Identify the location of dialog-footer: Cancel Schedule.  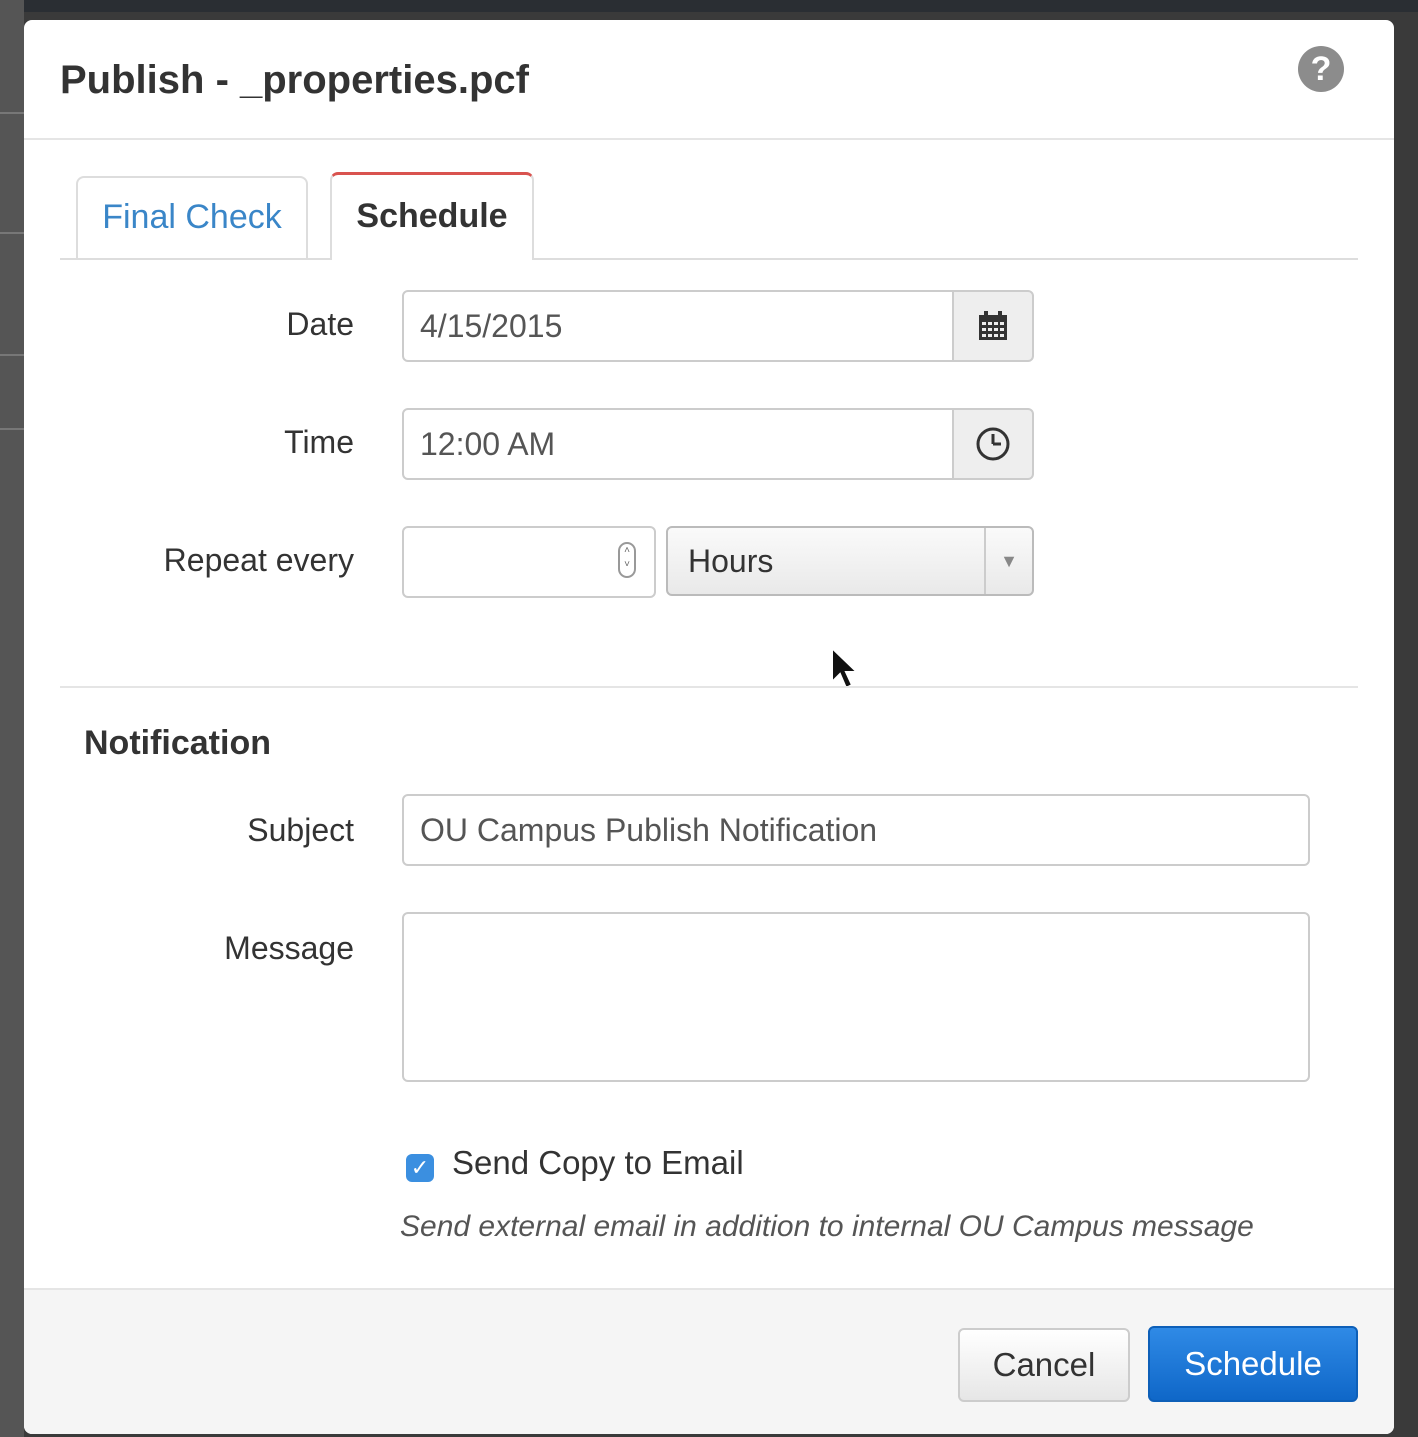
(709, 1361).